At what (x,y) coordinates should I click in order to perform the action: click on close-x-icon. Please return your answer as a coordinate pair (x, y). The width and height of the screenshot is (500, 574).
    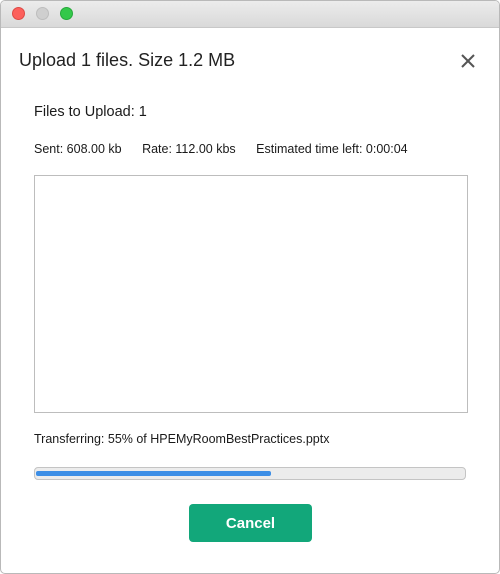
    Looking at the image, I should click on (468, 61).